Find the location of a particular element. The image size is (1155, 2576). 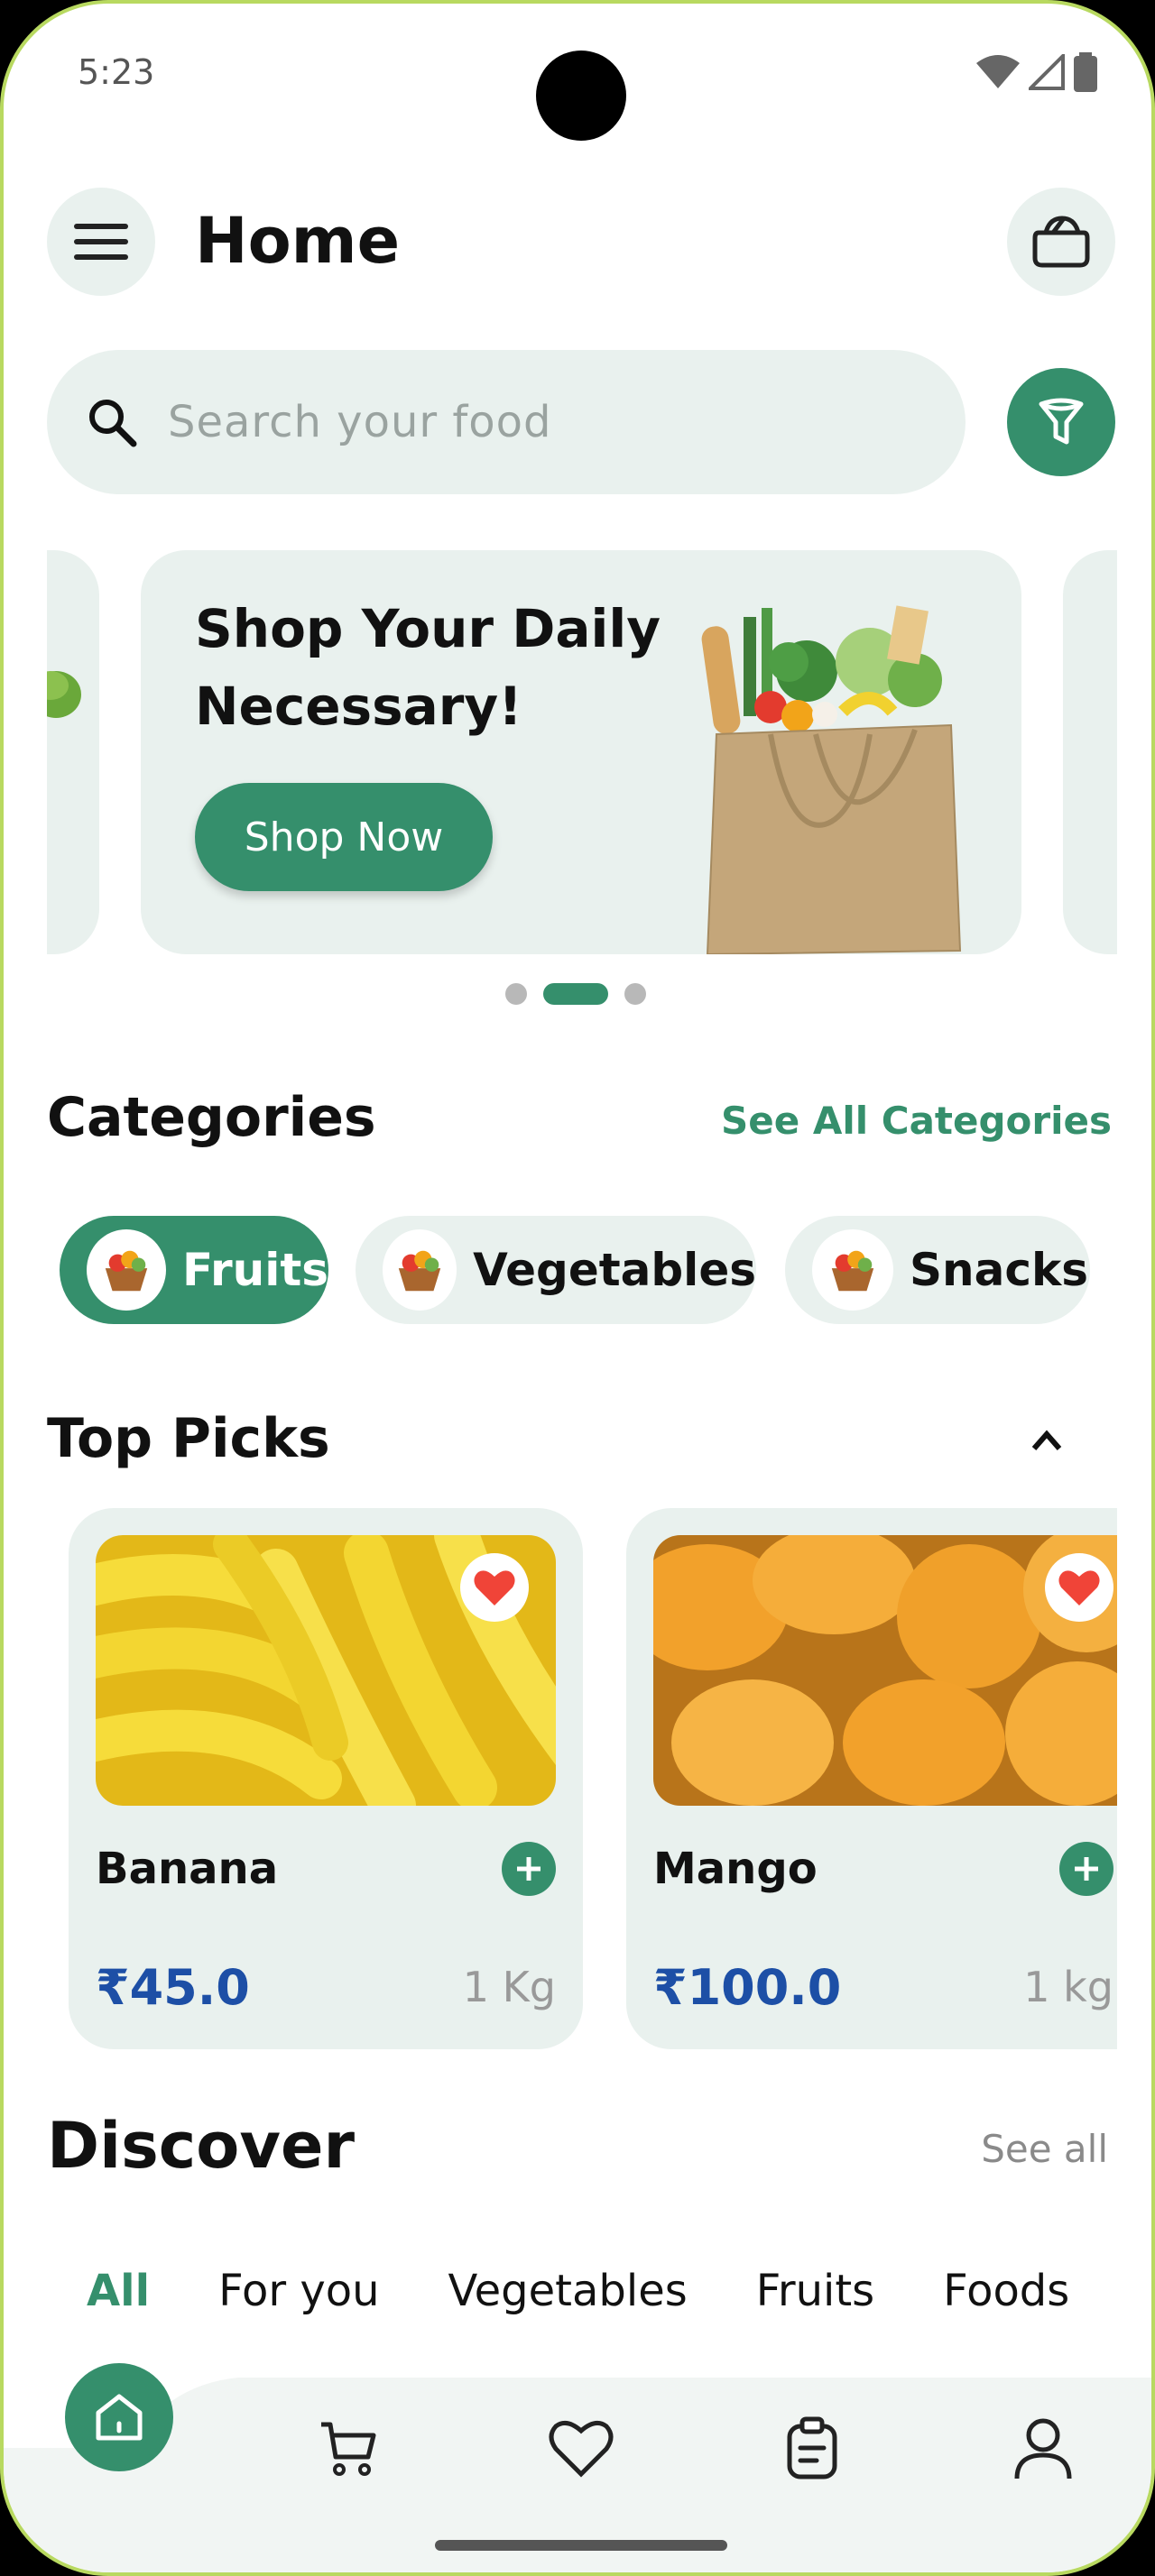

category-chip-fruits: Fruits is located at coordinates (194, 1270).